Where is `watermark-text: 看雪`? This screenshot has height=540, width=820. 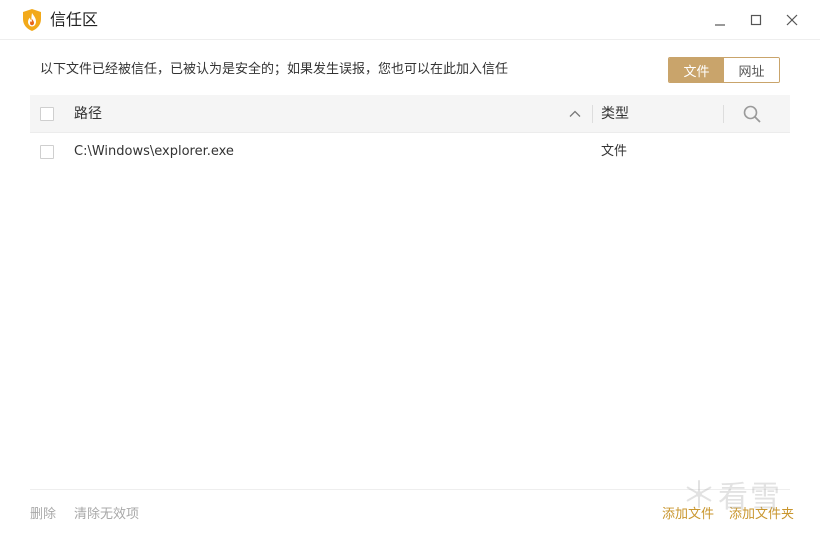
watermark-text: 看雪 is located at coordinates (750, 497).